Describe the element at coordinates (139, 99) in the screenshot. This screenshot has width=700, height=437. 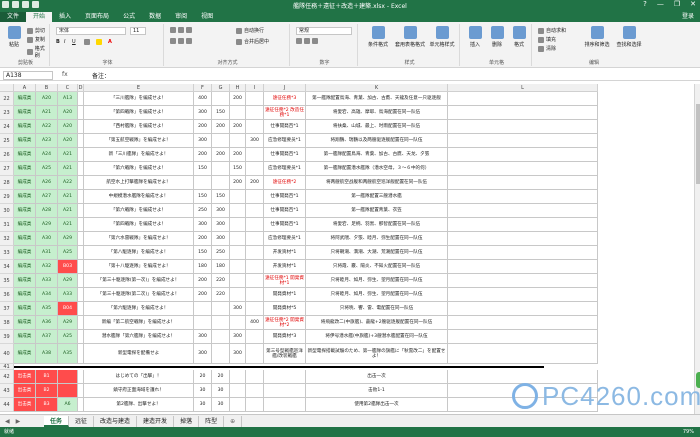
I see `cell-e: 「三川艦隊」を編成せよ！` at that location.